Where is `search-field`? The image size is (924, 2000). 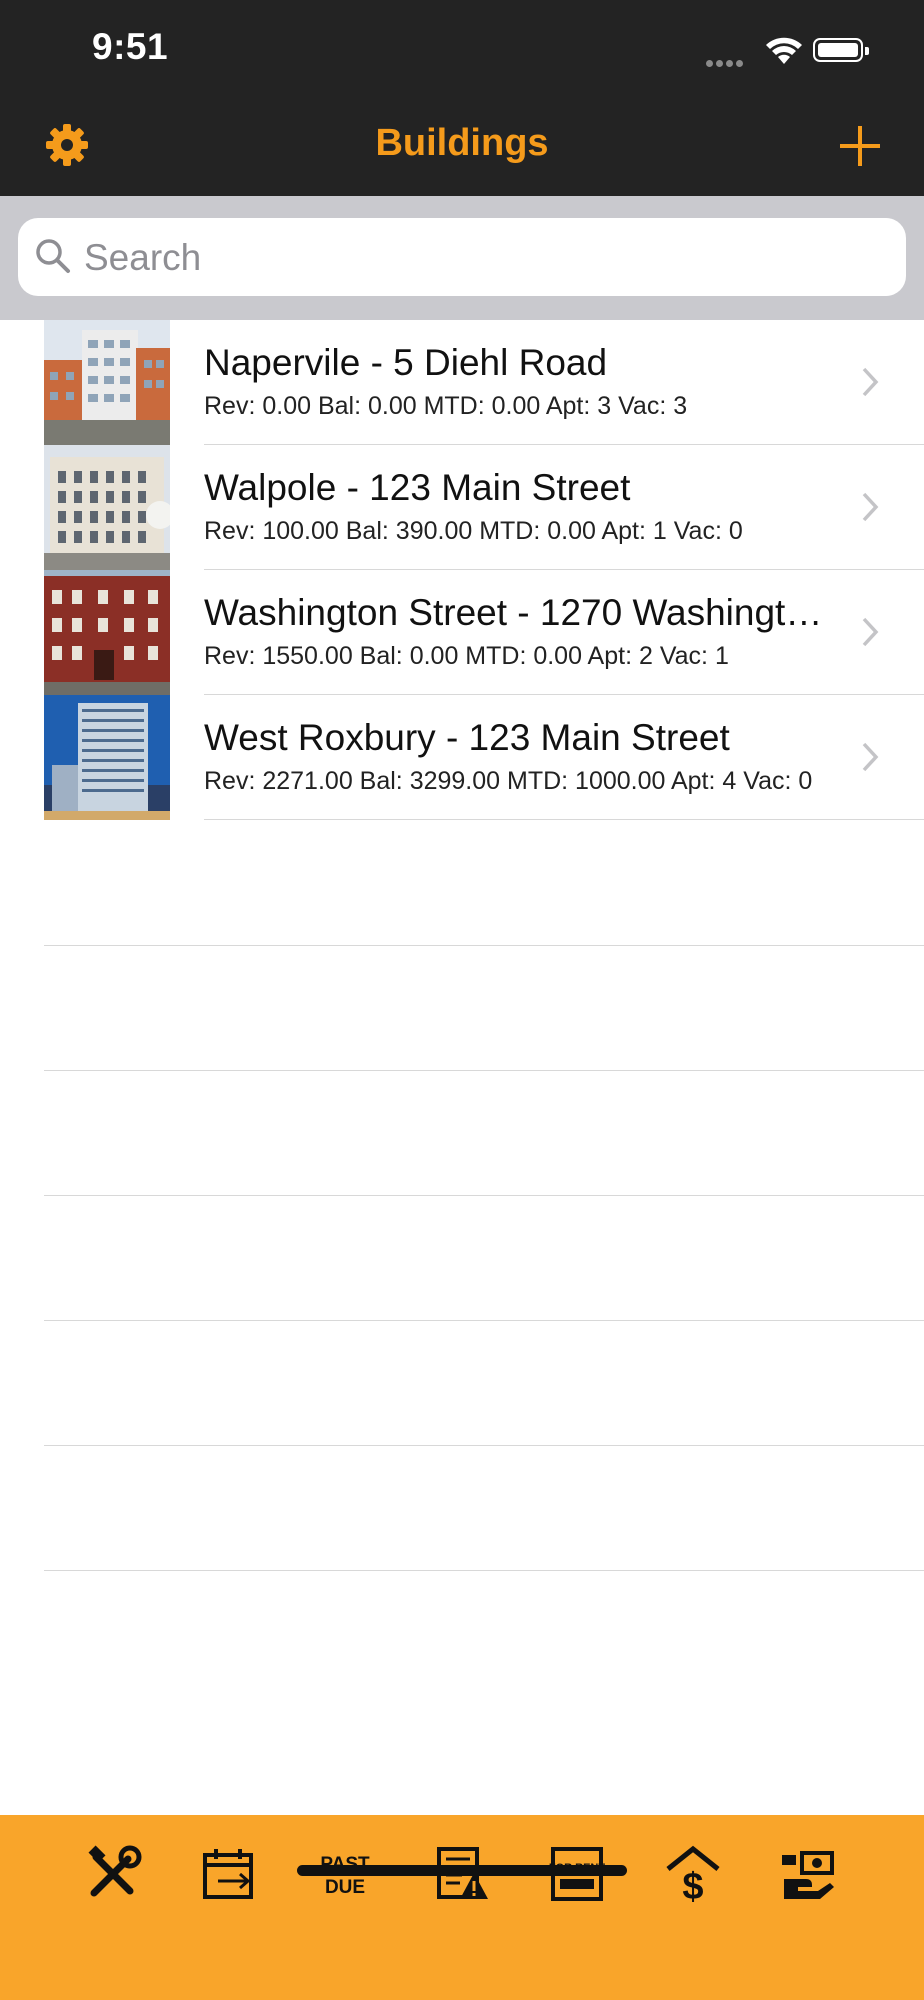 search-field is located at coordinates (462, 257).